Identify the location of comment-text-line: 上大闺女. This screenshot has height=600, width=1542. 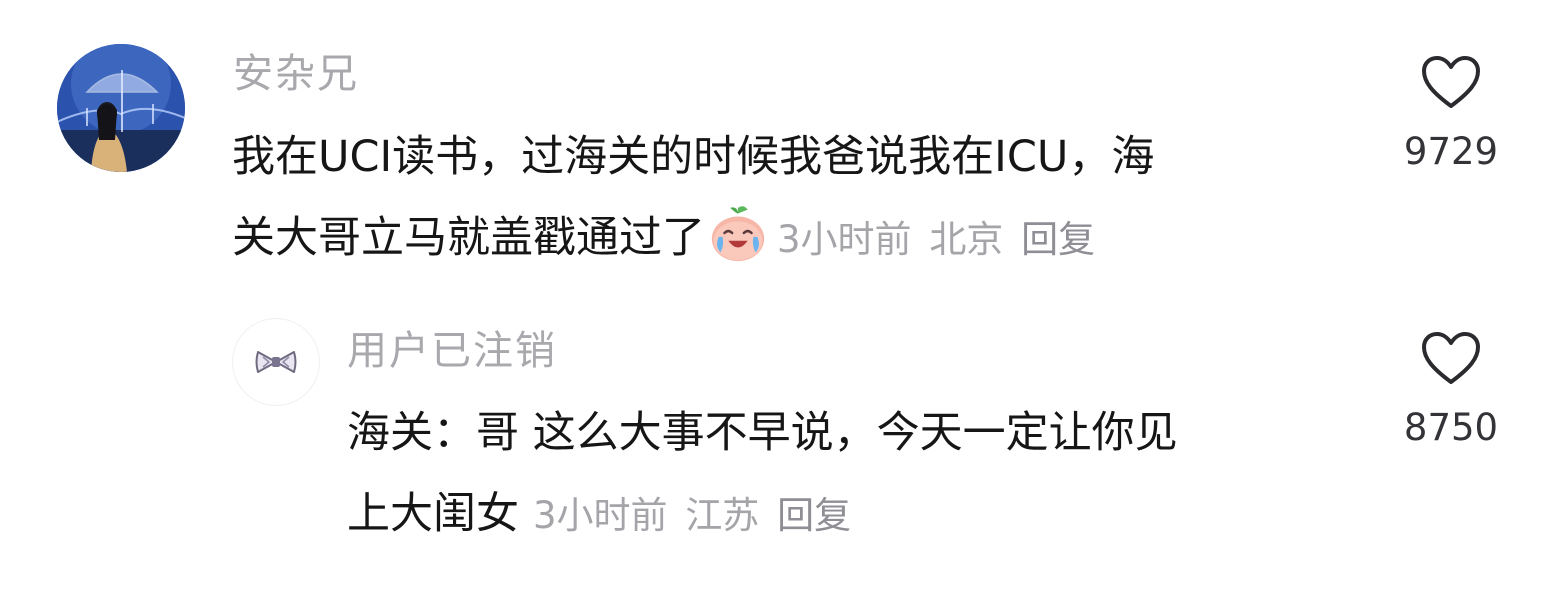
(433, 514).